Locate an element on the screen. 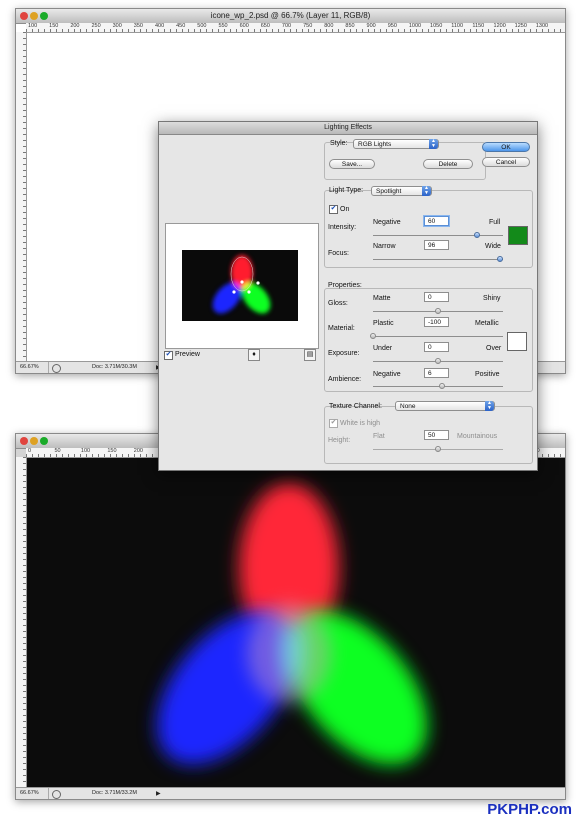 The image size is (580, 822). ruler-tick-label: 850 is located at coordinates (350, 26).